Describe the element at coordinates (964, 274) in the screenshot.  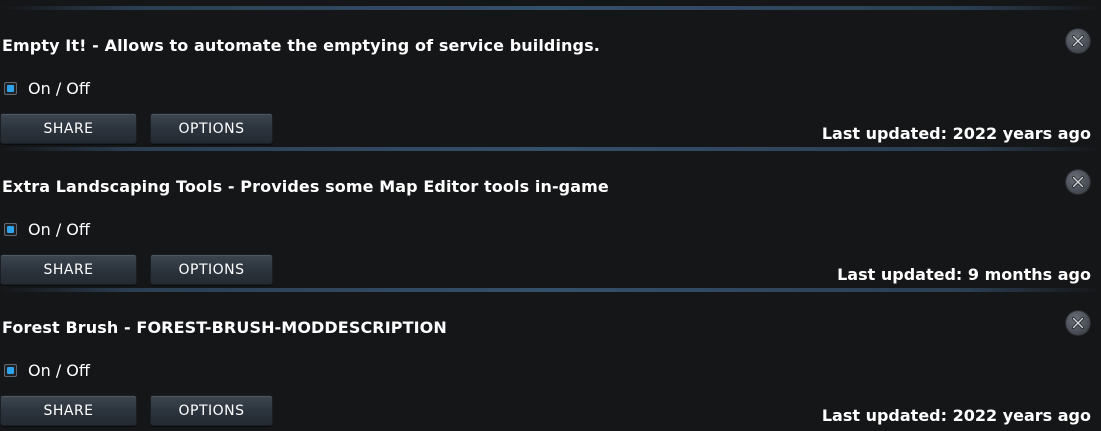
I see `last-updated-text: Last updated: 9 months ago` at that location.